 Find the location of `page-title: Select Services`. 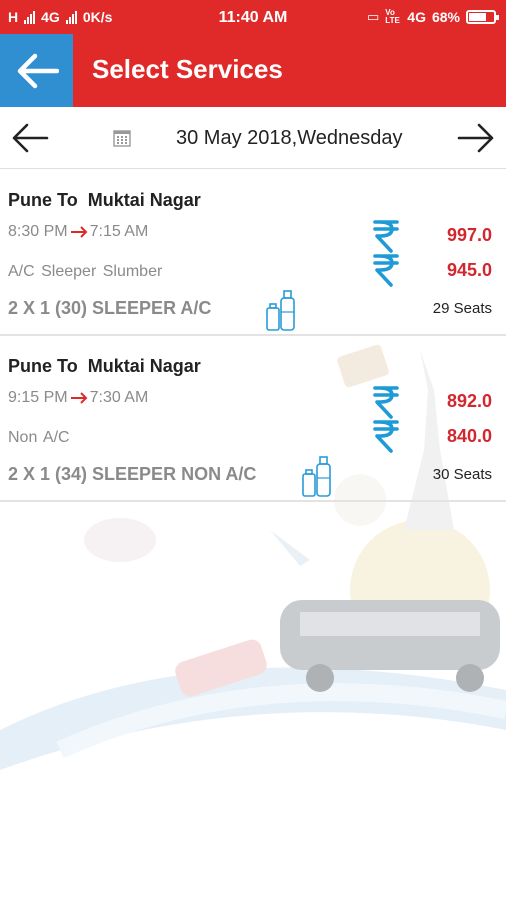

page-title: Select Services is located at coordinates (187, 69).